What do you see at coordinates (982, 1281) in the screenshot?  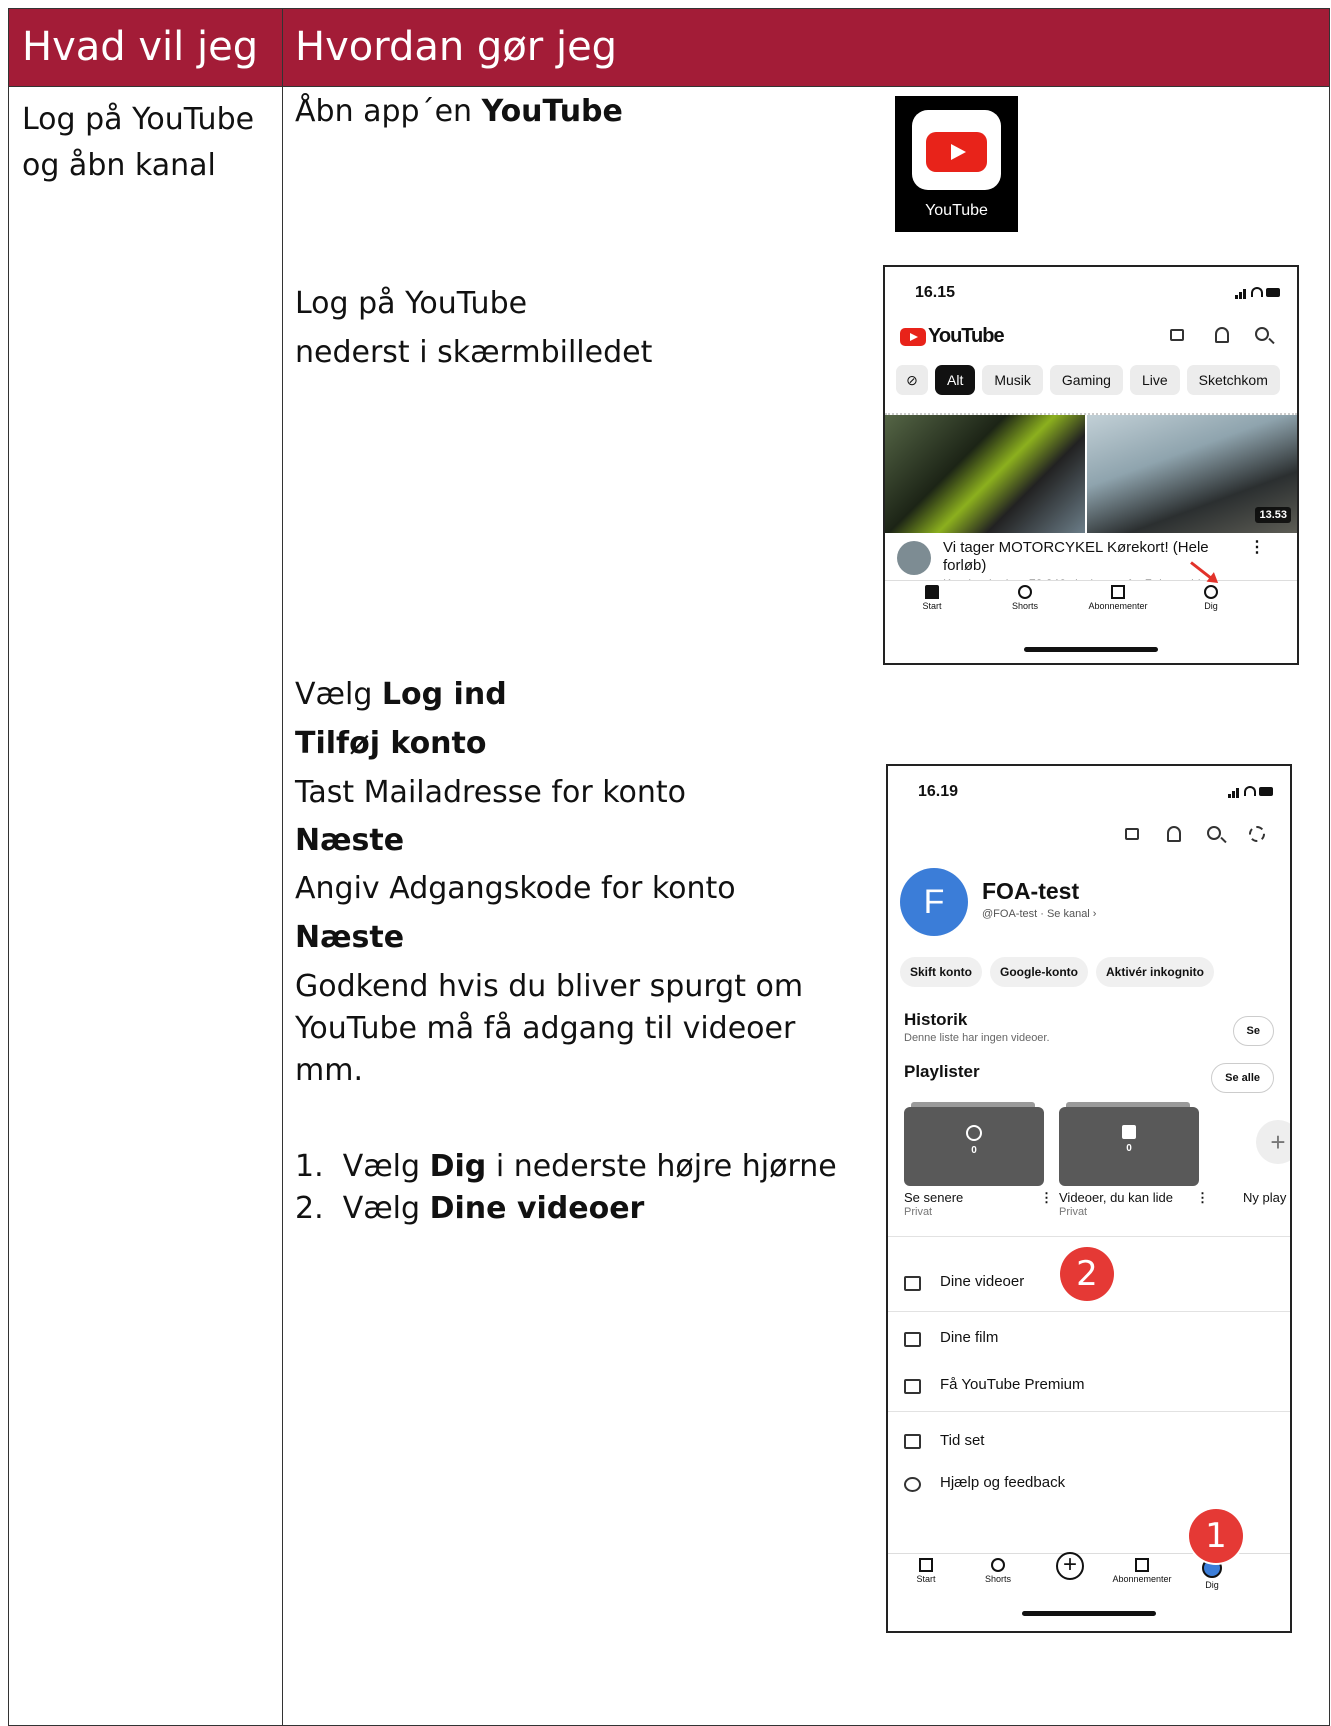 I see `menu-your-videos: Dine videoer` at bounding box center [982, 1281].